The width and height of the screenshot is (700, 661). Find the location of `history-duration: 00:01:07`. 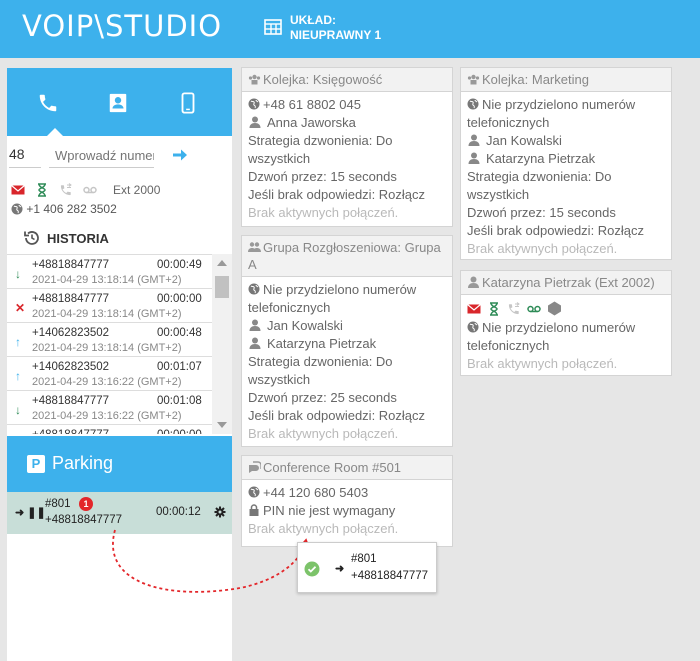

history-duration: 00:01:07 is located at coordinates (179, 367).